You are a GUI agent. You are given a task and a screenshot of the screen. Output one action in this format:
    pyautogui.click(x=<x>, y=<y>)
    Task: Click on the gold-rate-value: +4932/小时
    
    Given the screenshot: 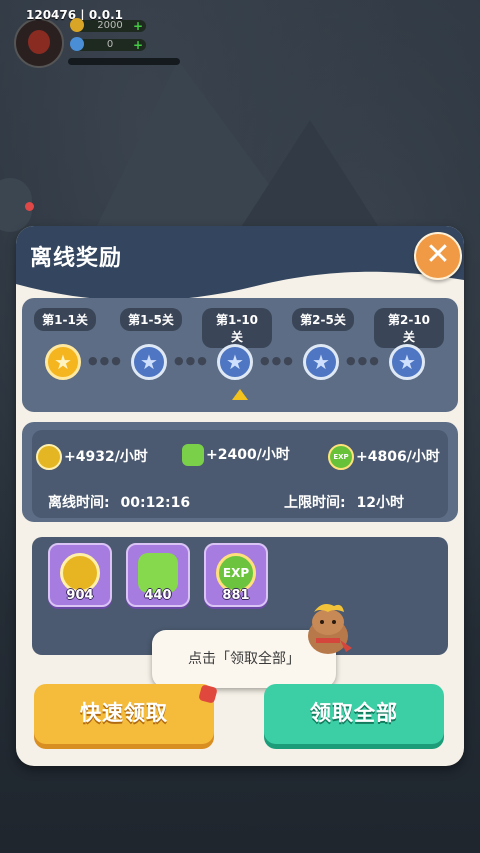 What is the action you would take?
    pyautogui.click(x=106, y=457)
    